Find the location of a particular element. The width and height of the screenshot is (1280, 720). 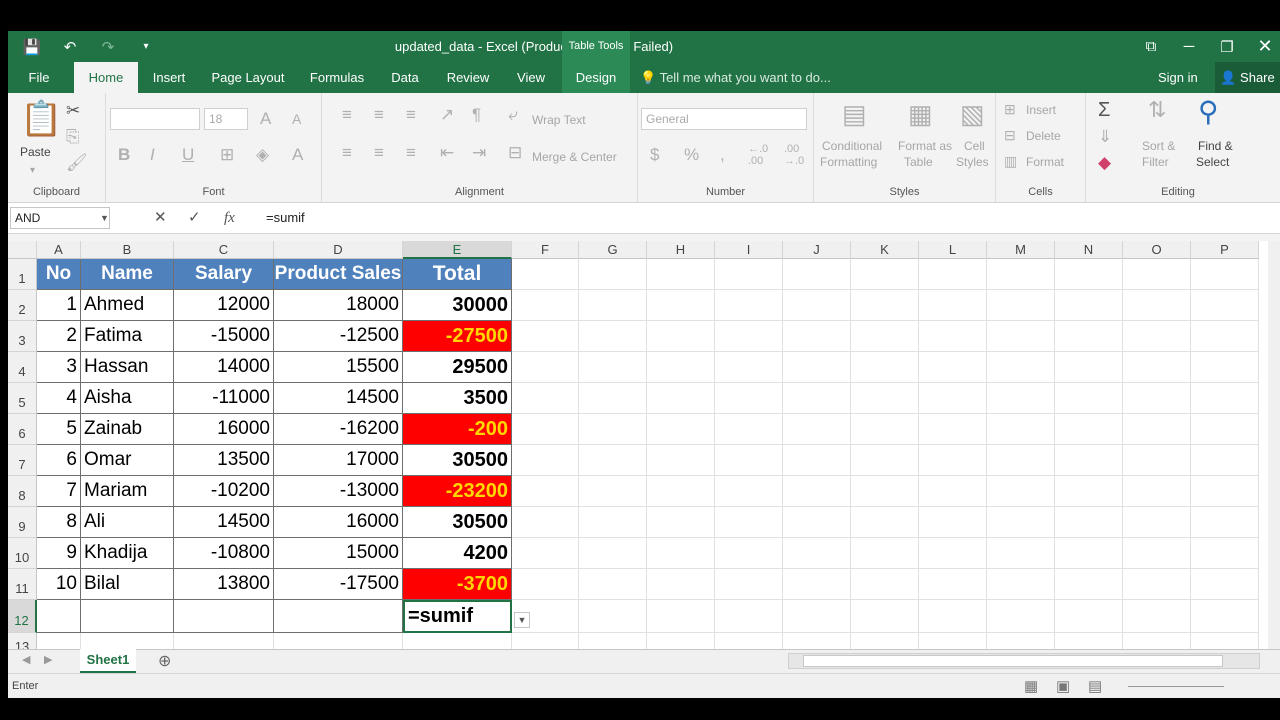

cell-styles-label-2: Styles is located at coordinates (972, 162).